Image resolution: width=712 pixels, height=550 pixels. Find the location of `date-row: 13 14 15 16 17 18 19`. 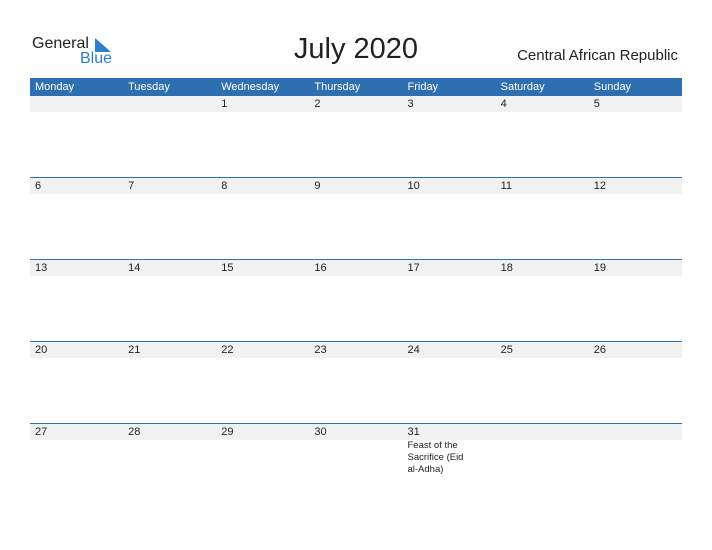

date-row: 13 14 15 16 17 18 19 is located at coordinates (356, 268).